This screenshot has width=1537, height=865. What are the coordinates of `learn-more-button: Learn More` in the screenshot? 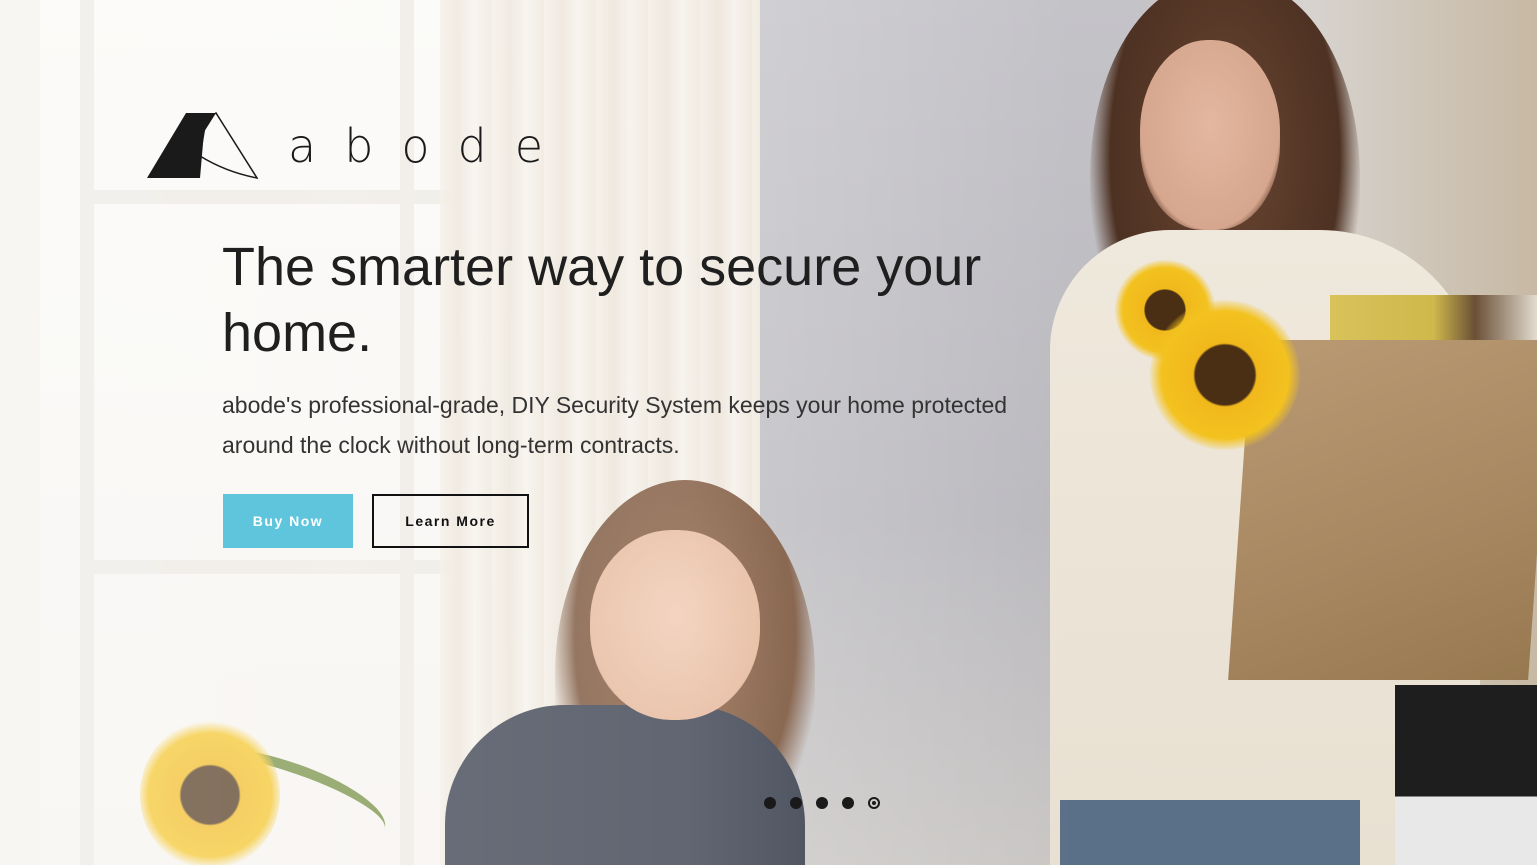 It's located at (450, 521).